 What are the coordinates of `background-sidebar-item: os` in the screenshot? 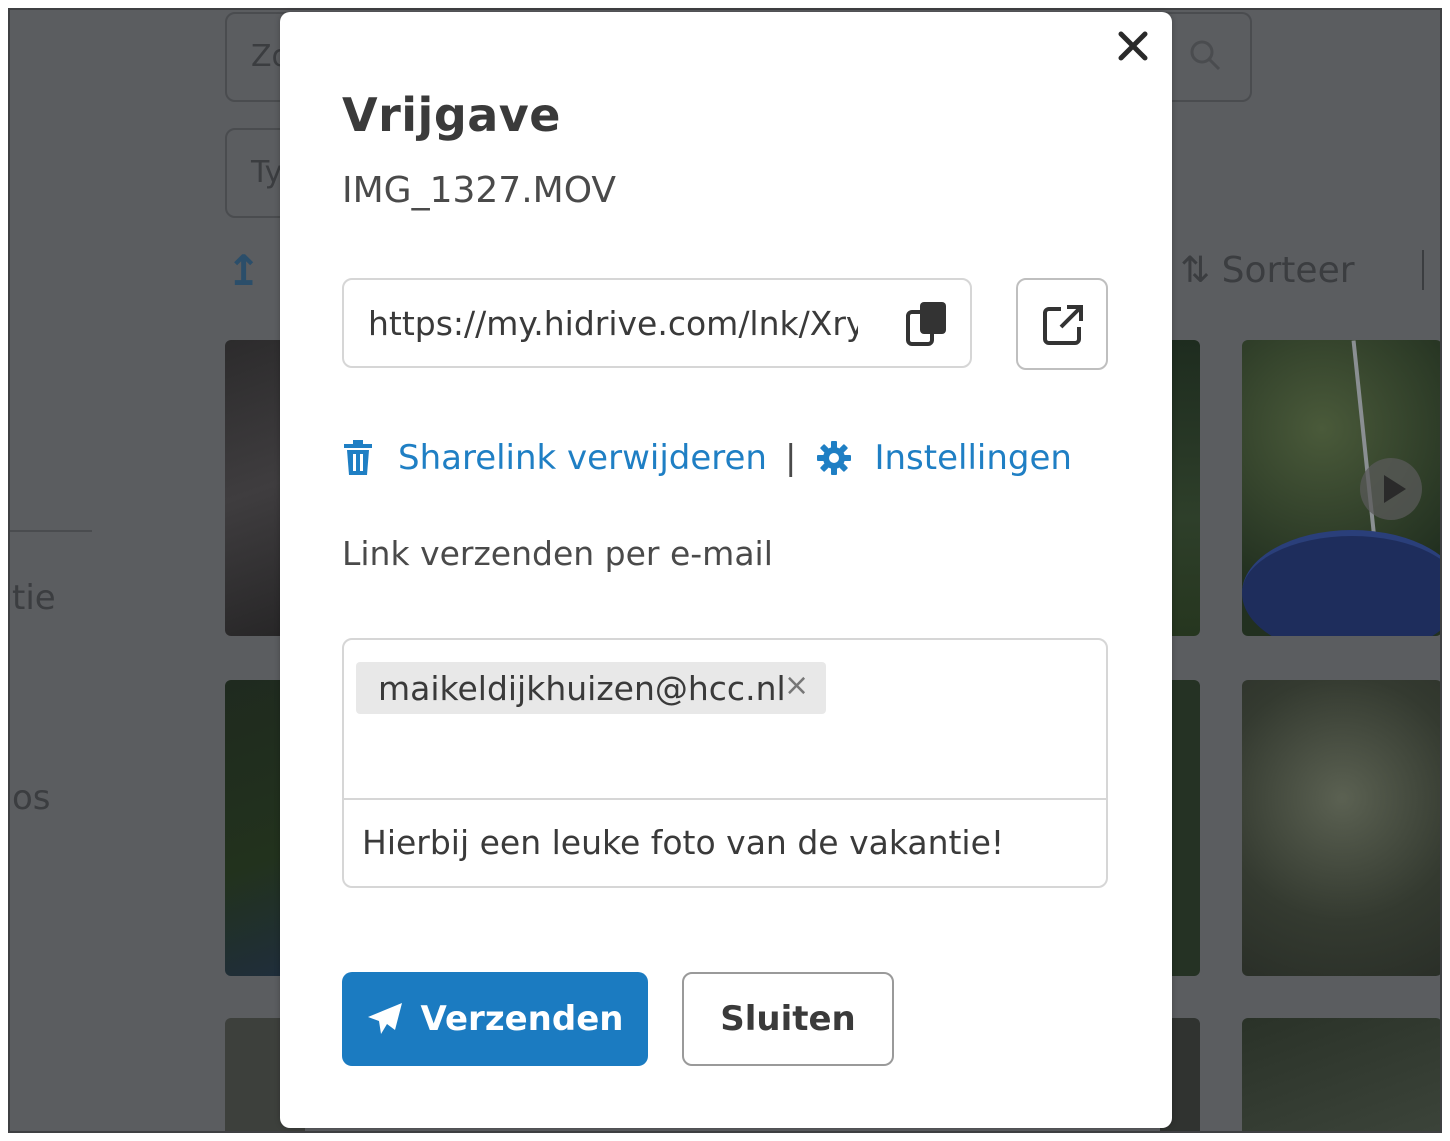 It's located at (31, 798).